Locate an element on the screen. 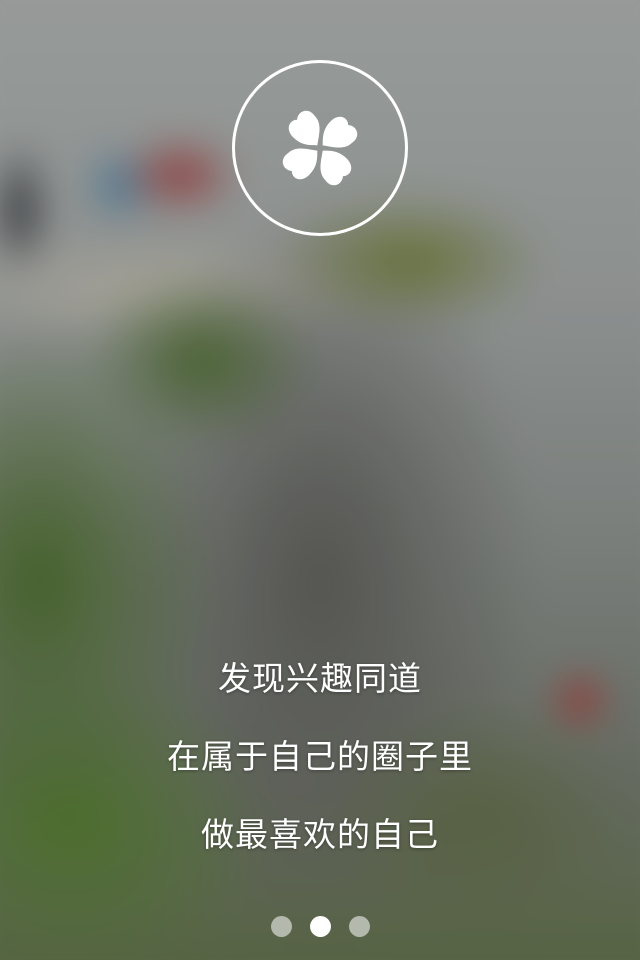  page-dot-2-active is located at coordinates (320, 926).